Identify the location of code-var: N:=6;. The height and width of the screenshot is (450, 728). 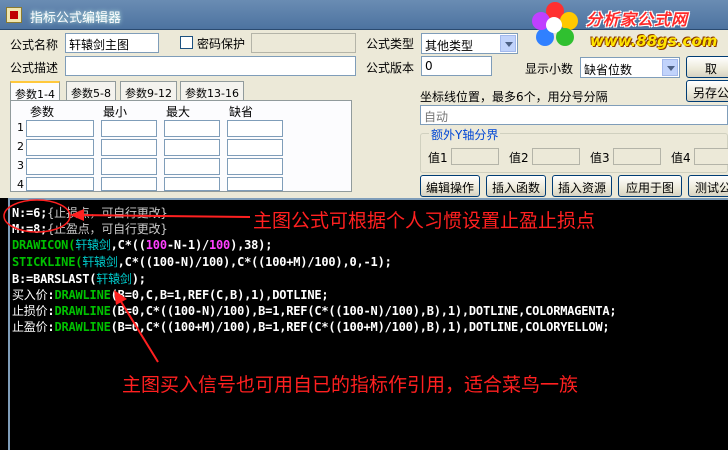
(30, 213).